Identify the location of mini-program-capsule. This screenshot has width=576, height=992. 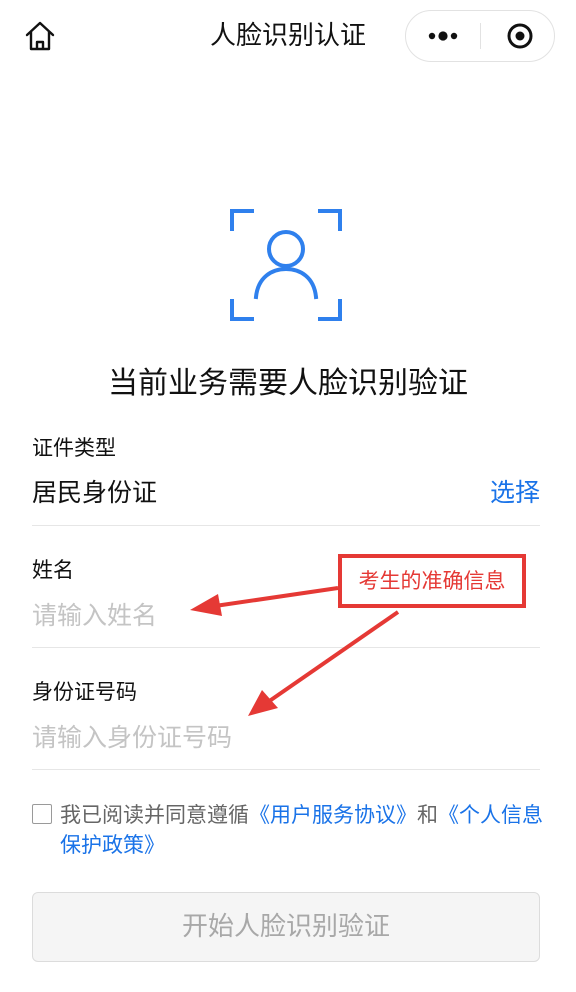
(480, 36).